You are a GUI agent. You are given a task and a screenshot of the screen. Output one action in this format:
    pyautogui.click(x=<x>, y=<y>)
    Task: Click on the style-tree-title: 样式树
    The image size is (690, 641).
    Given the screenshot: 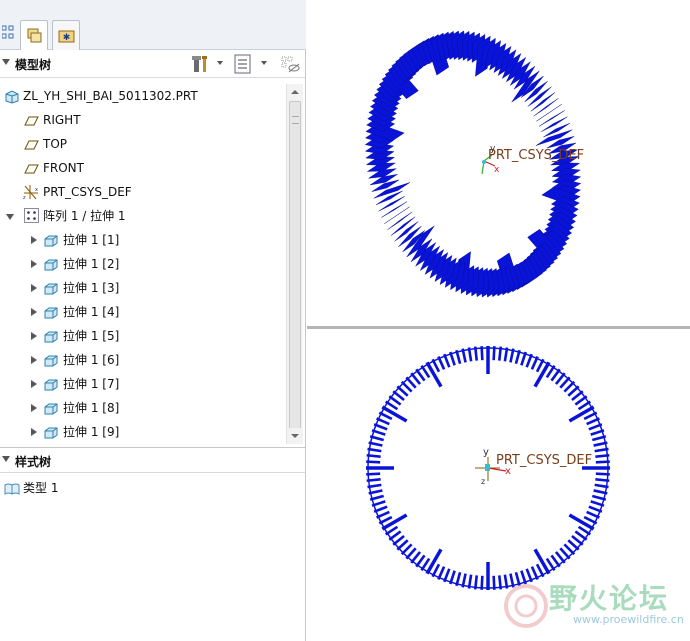 What is the action you would take?
    pyautogui.click(x=33, y=462)
    